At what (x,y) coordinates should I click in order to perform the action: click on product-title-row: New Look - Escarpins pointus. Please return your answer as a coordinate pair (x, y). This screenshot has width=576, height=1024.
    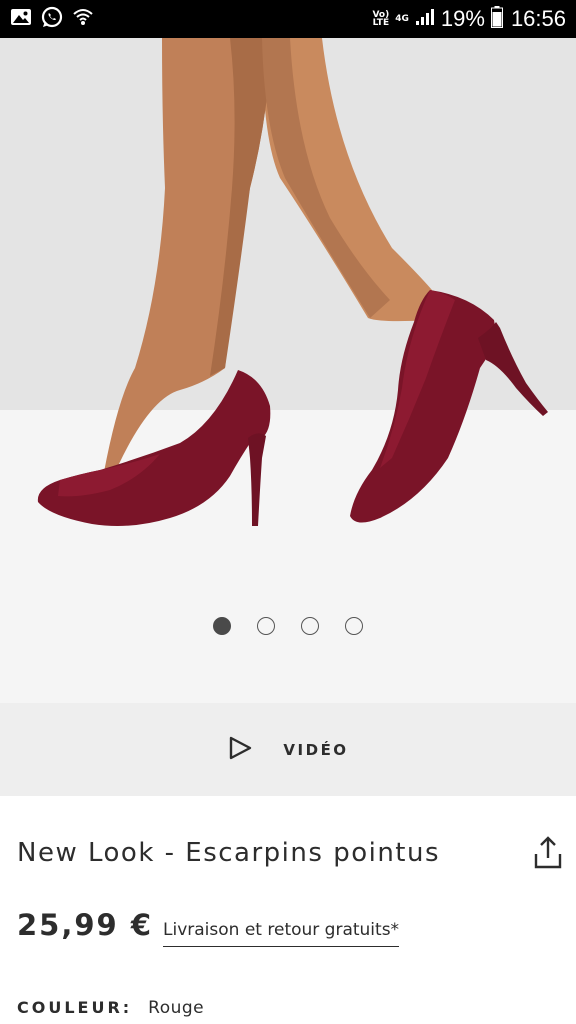
    Looking at the image, I should click on (289, 853).